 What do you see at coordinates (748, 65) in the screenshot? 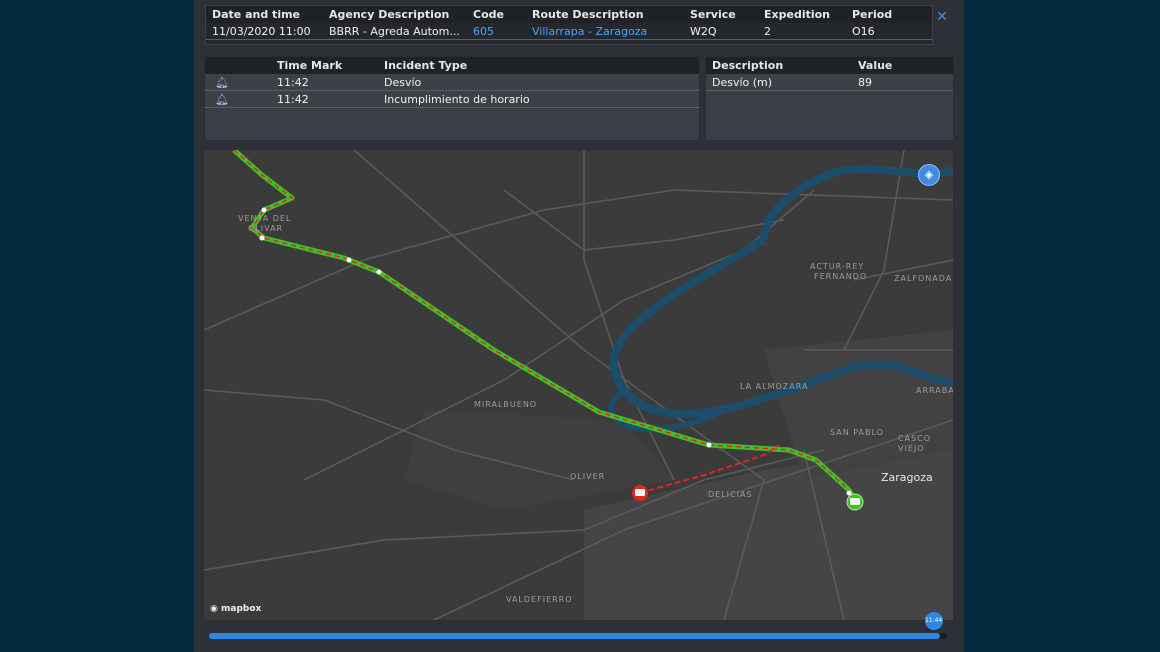
I see `col-description: Description` at bounding box center [748, 65].